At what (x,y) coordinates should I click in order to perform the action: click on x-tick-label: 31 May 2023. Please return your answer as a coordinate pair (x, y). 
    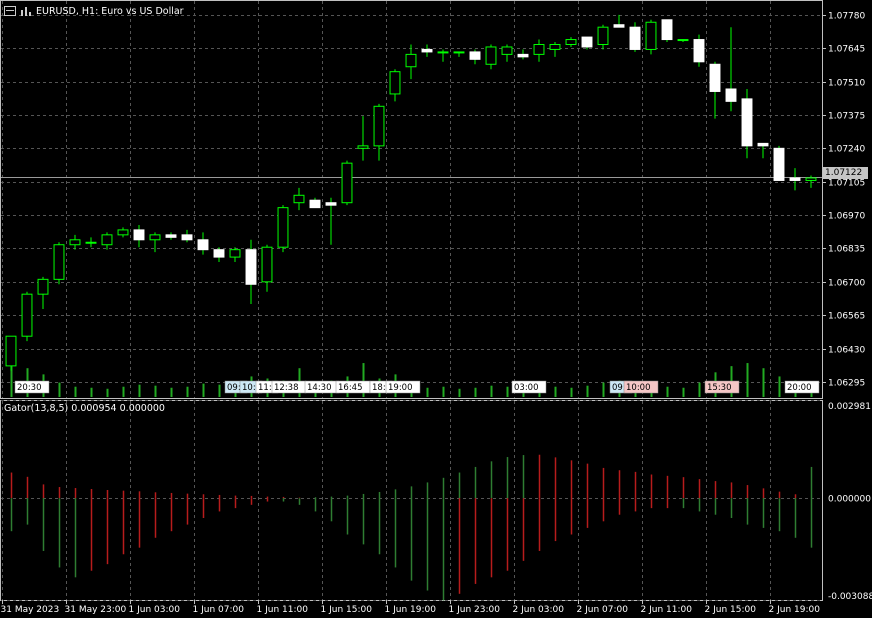
    Looking at the image, I should click on (30, 610).